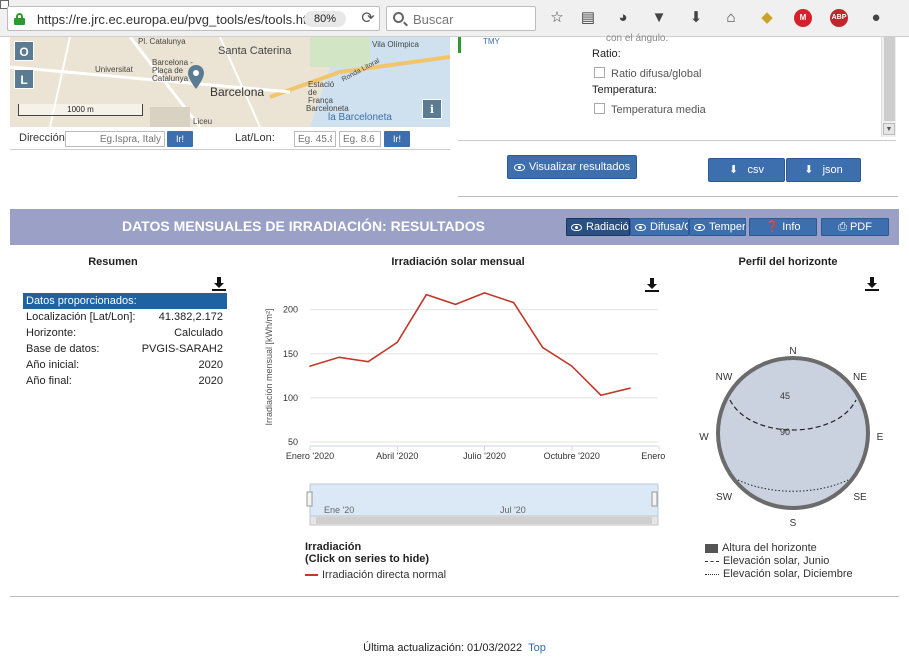 Image resolution: width=909 pixels, height=661 pixels. I want to click on direction-w: W, so click(704, 437).